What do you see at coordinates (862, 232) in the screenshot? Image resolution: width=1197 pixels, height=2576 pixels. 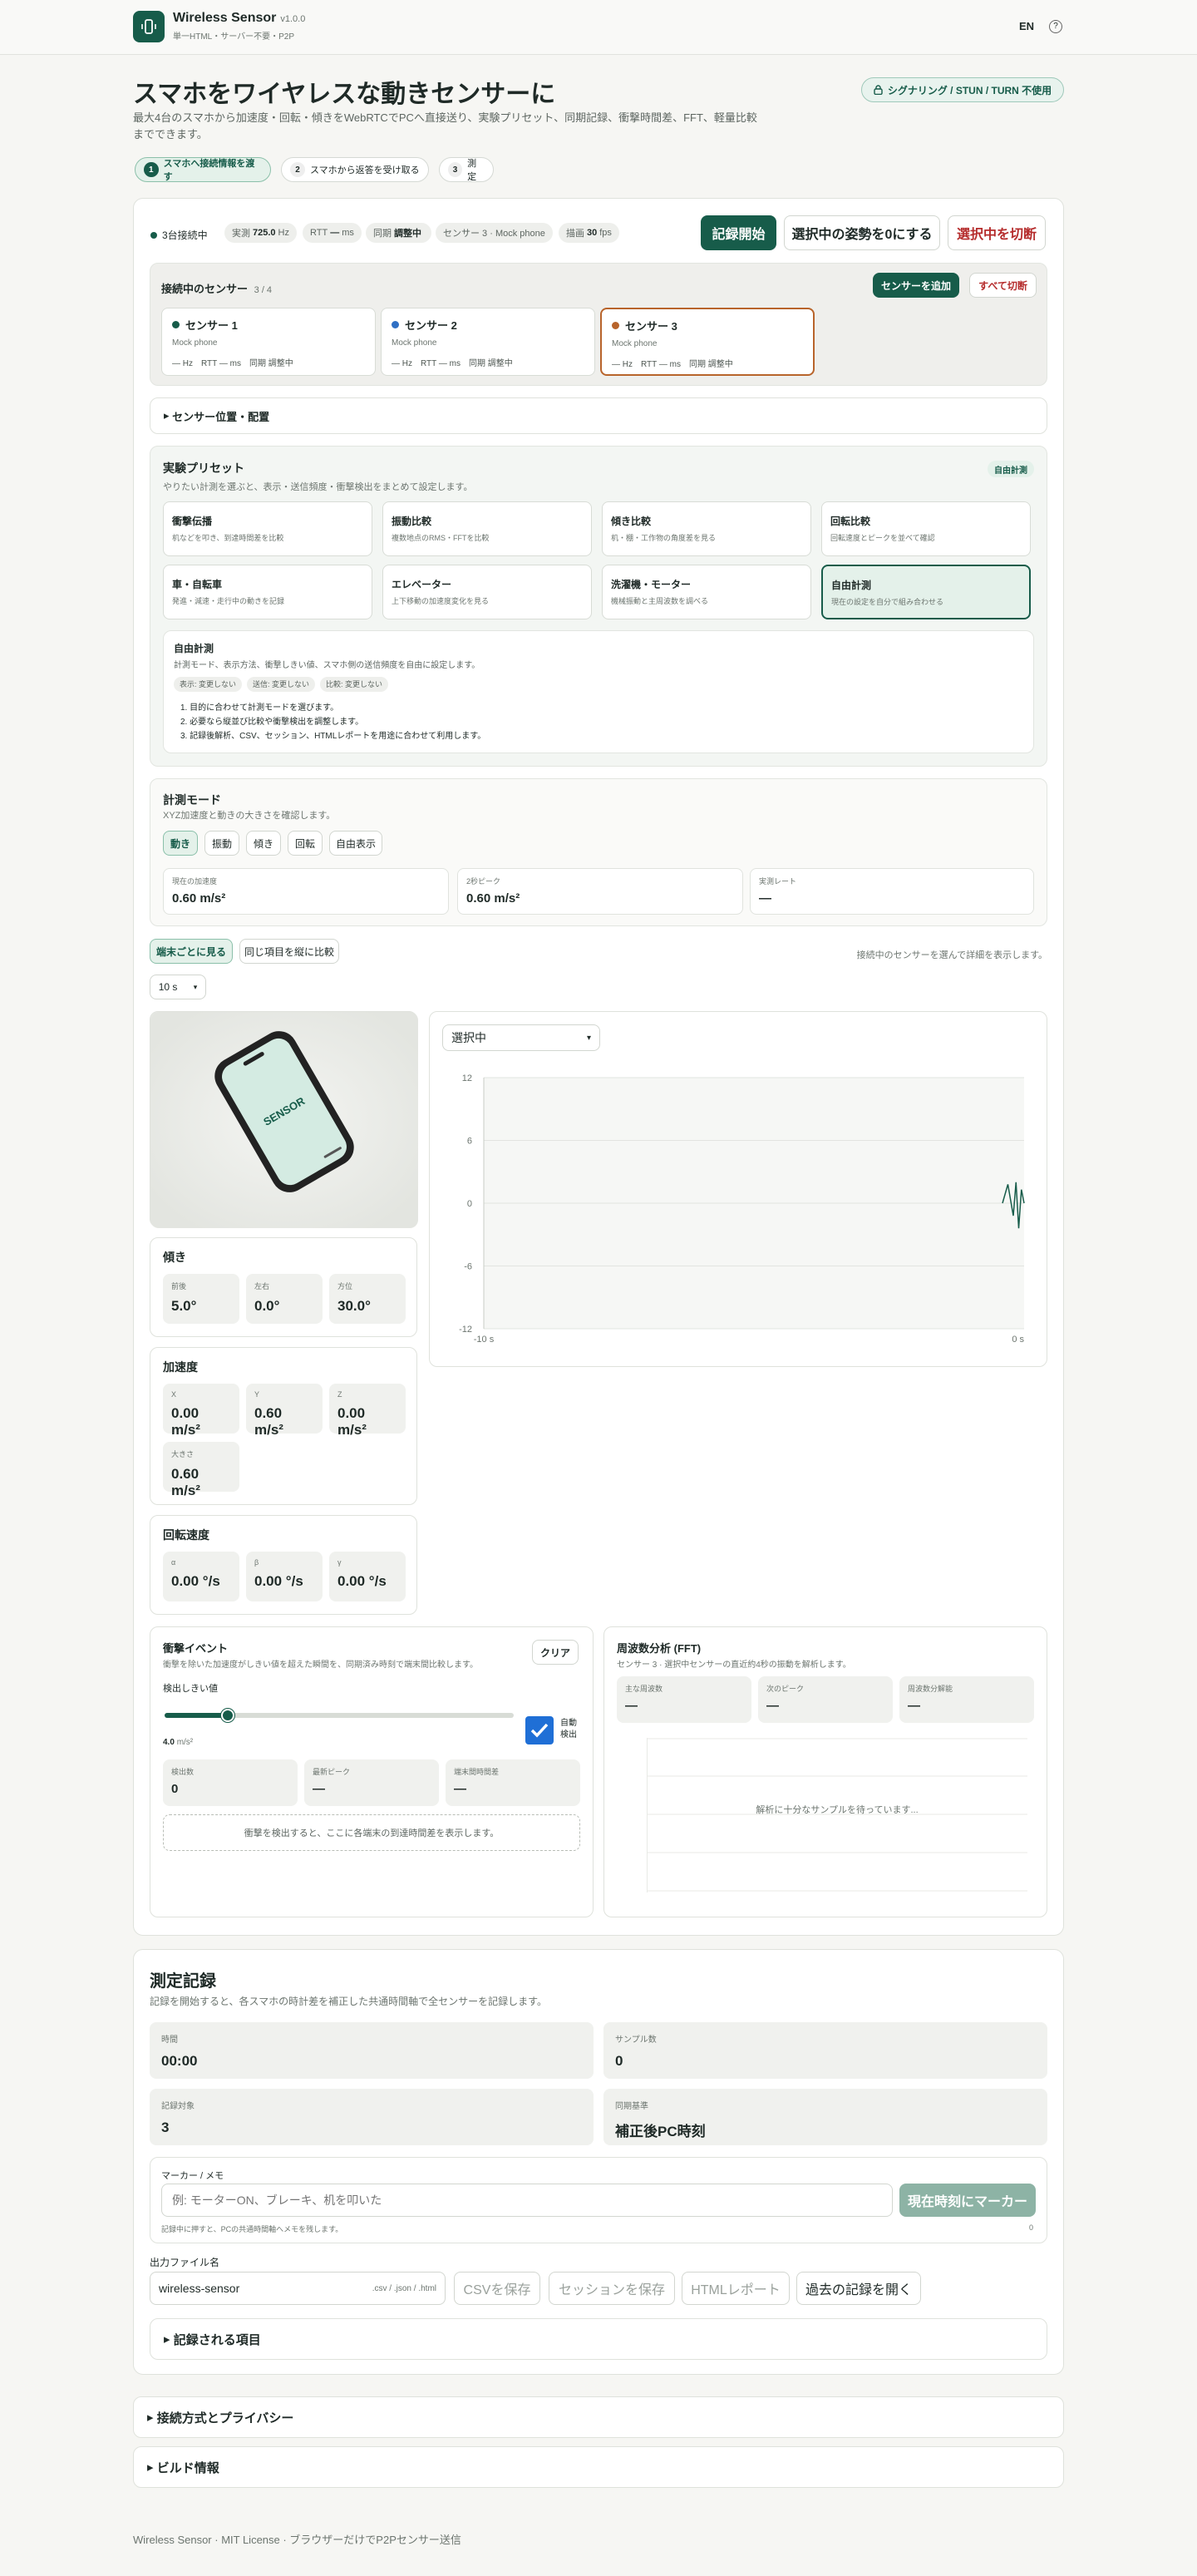 I see `zero-pose-button: 選択中の姿勢を0にする` at bounding box center [862, 232].